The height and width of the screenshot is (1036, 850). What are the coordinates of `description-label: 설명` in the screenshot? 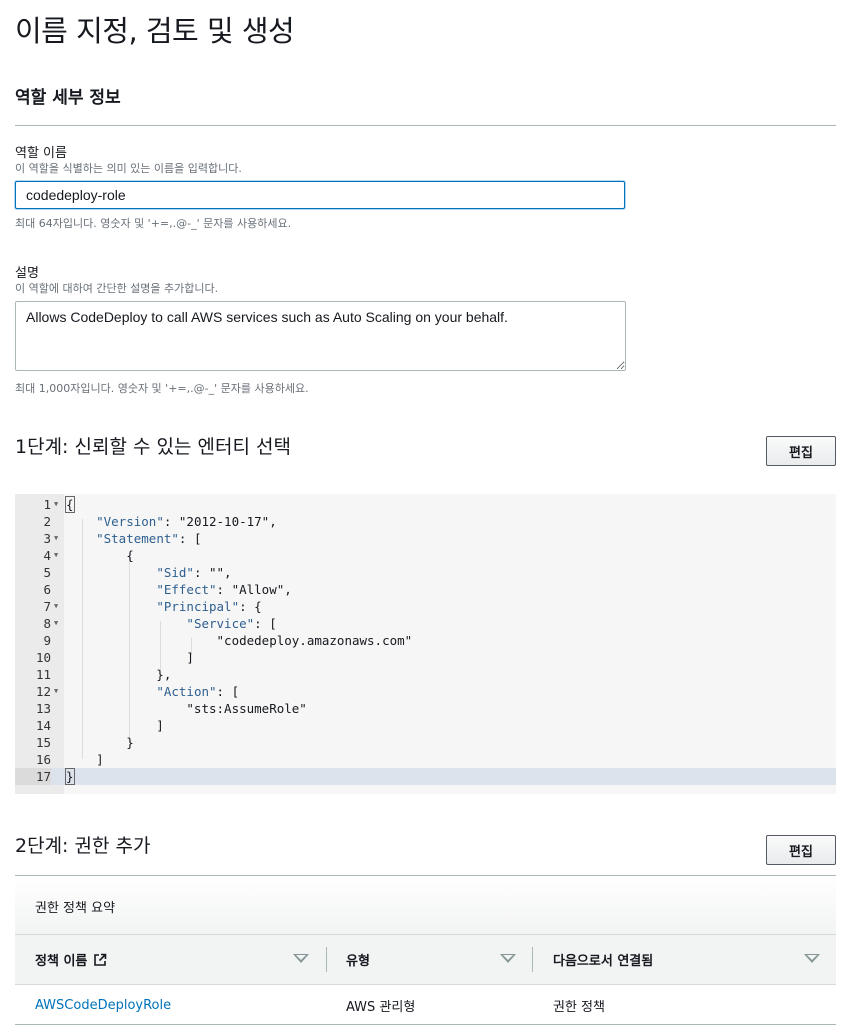 It's located at (27, 273).